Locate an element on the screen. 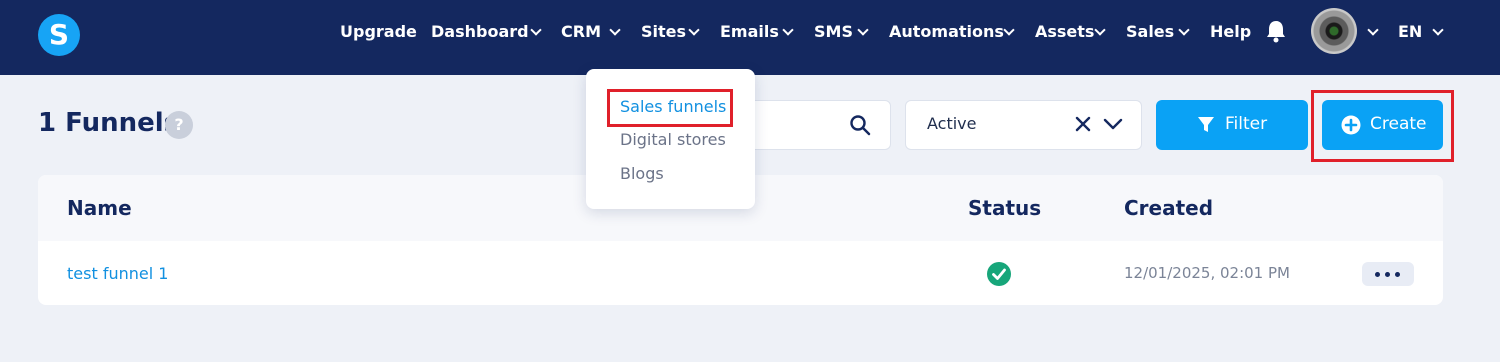 The height and width of the screenshot is (362, 1500). funnel-name-link: test funnel 1 is located at coordinates (117, 273).